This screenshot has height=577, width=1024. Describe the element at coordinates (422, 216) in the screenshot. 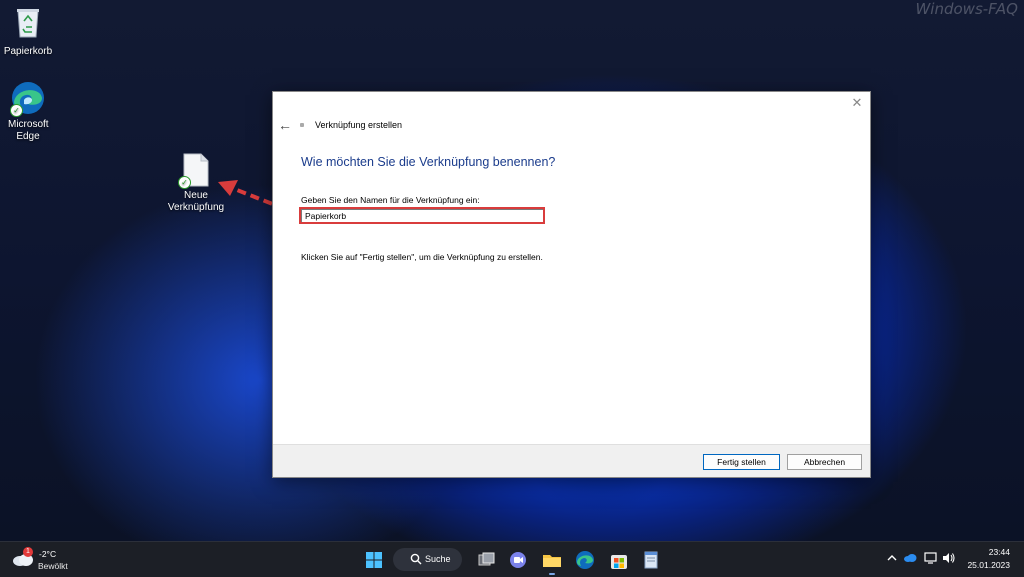

I see `shortcut-name-input` at that location.